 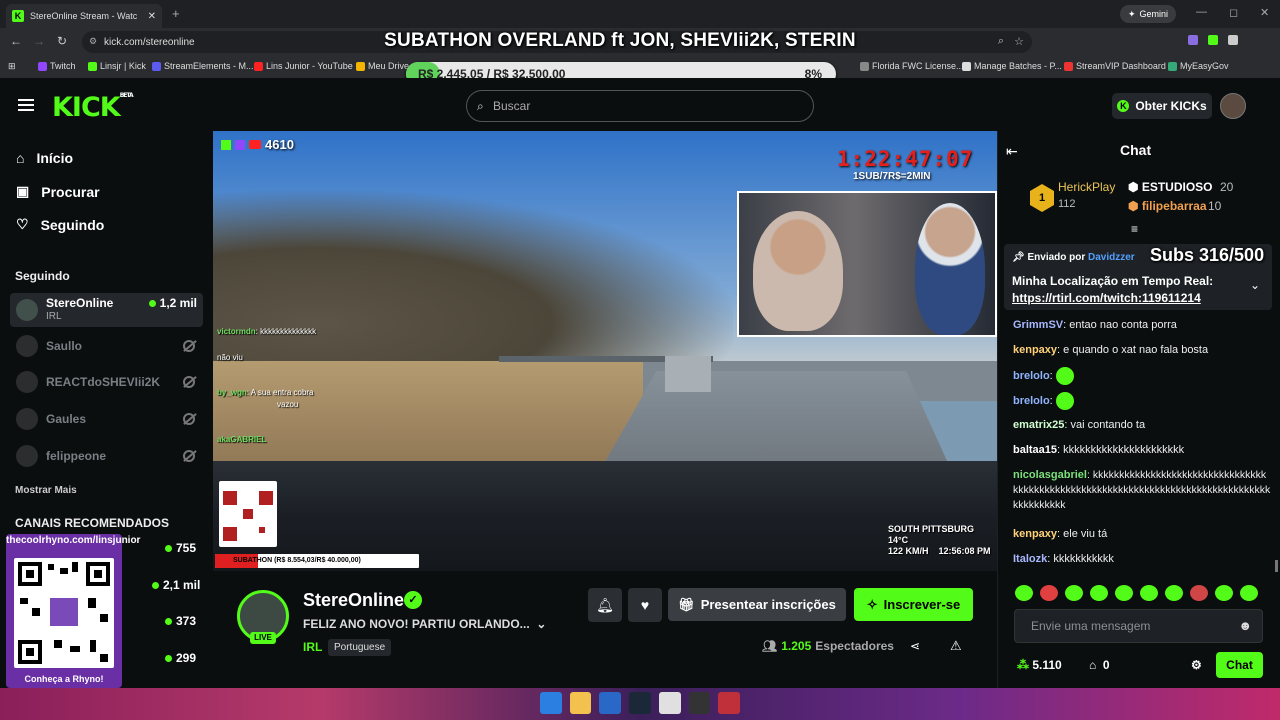 What do you see at coordinates (905, 159) in the screenshot?
I see `subathon-timer: 1:22:47:07` at bounding box center [905, 159].